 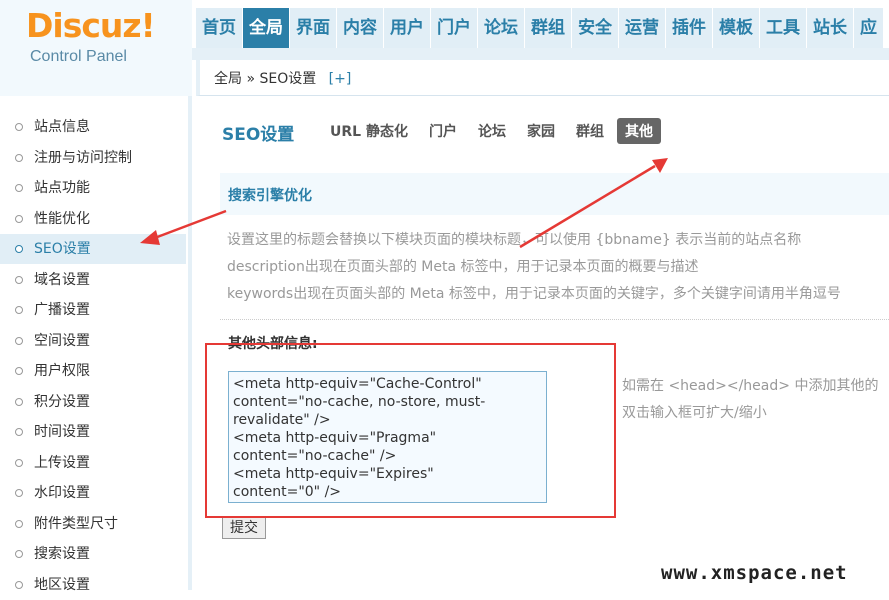 What do you see at coordinates (270, 196) in the screenshot?
I see `tips-title: 搜索引擎优化` at bounding box center [270, 196].